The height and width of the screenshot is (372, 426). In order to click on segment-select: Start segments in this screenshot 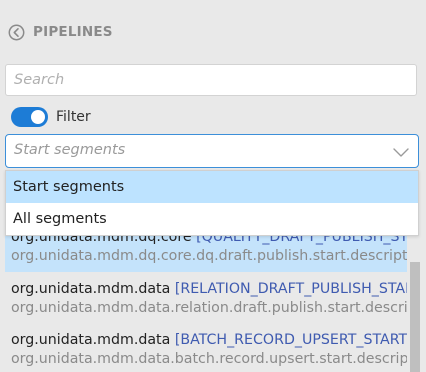, I will do `click(212, 151)`.